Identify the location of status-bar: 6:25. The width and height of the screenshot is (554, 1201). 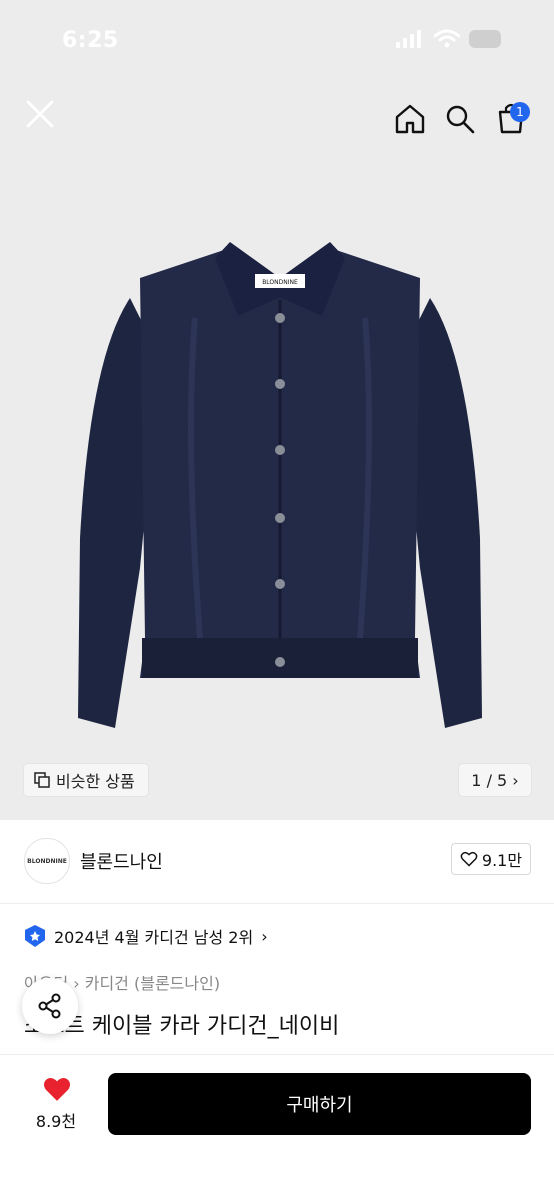
(277, 40).